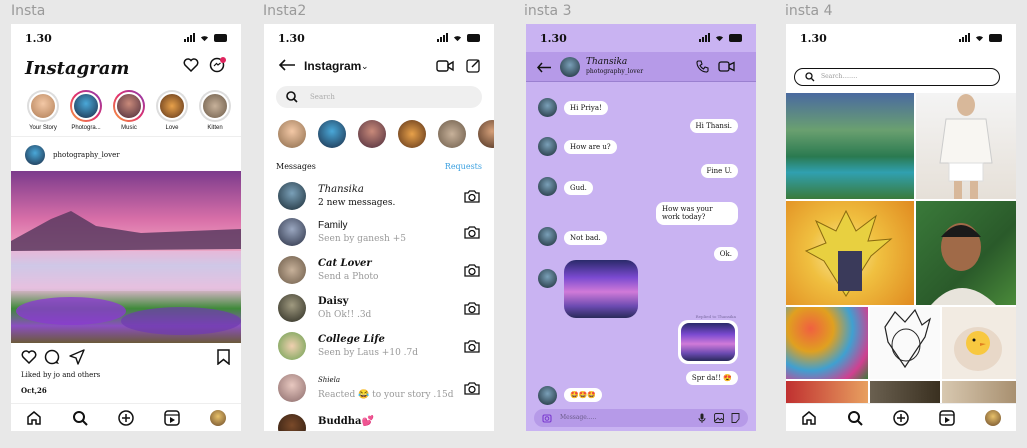 The width and height of the screenshot is (1027, 448). I want to click on explore-tile-portrait, so click(966, 253).